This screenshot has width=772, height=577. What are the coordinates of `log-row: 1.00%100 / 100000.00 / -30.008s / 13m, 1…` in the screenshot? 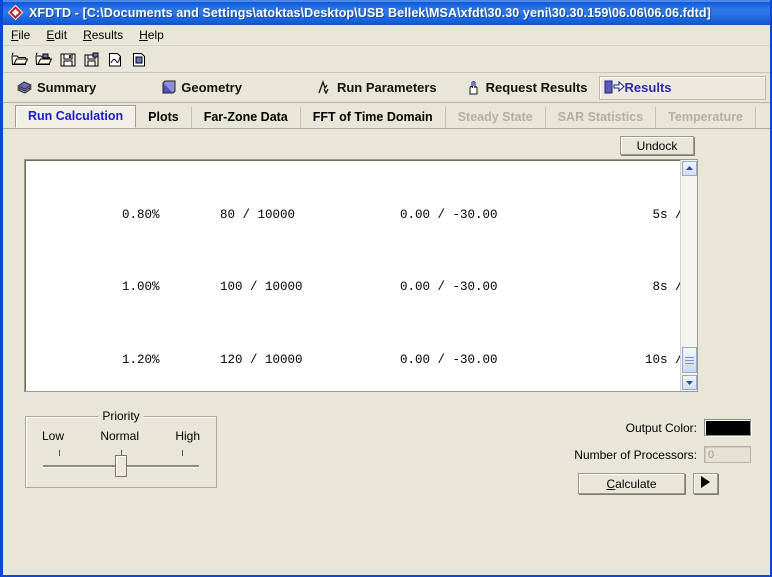 It's located at (401, 287).